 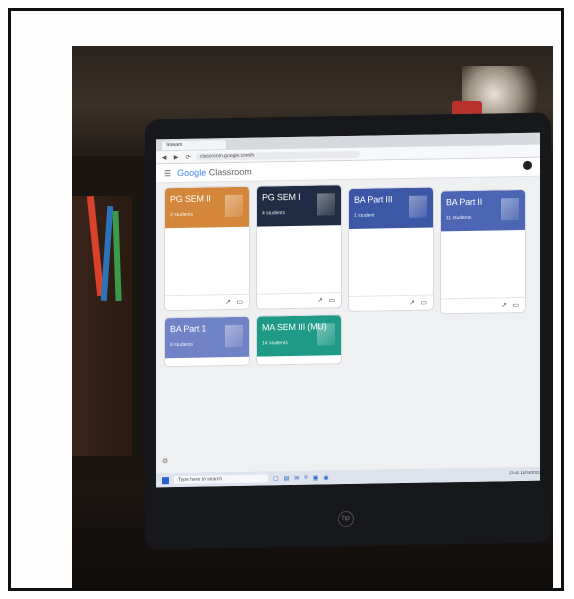 I want to click on forward-icon: ▶, so click(x=176, y=156).